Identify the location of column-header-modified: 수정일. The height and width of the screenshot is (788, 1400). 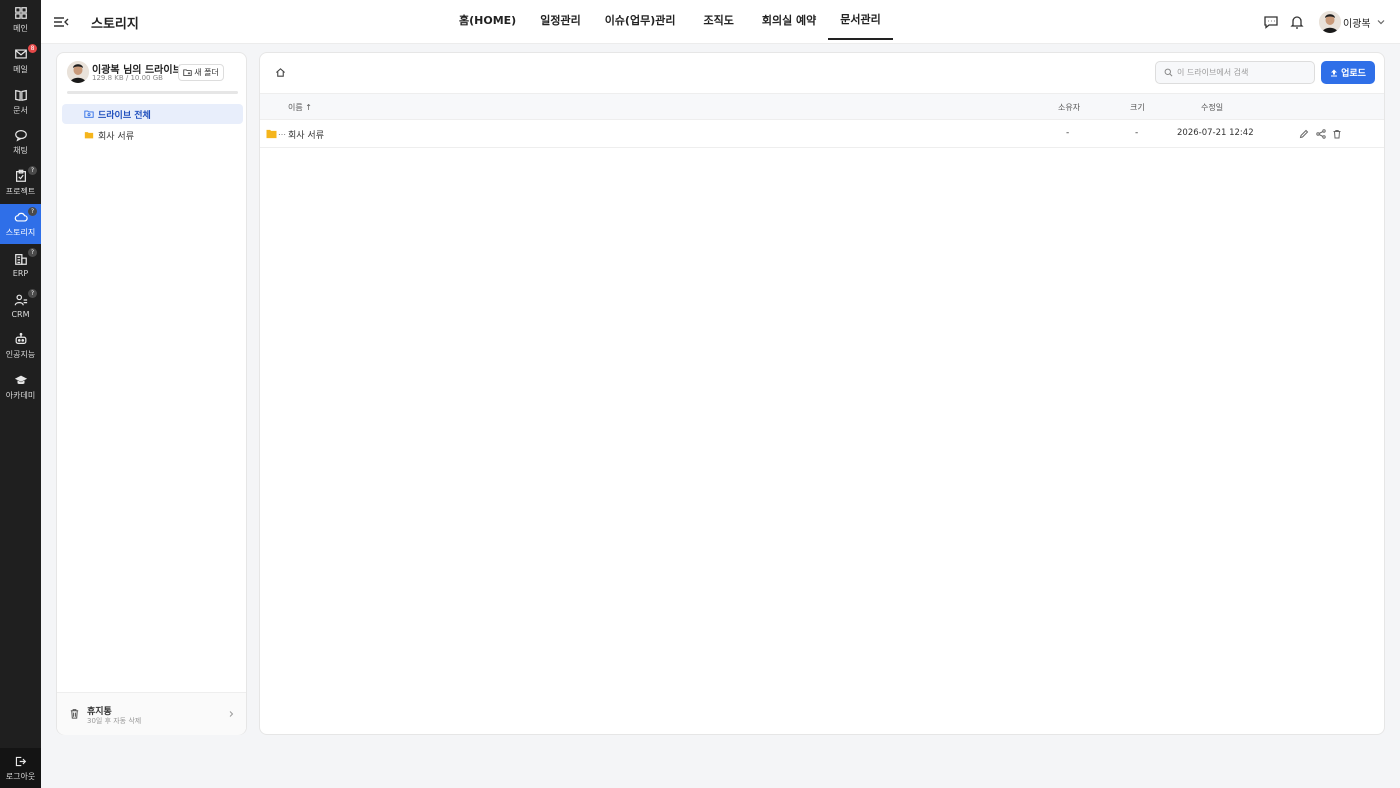
(1212, 107).